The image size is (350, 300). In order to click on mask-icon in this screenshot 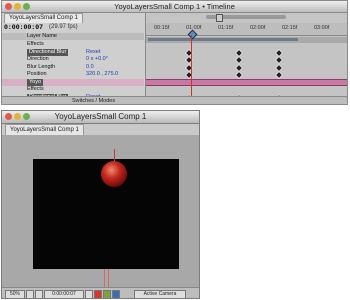, I will do `click(39, 294)`.